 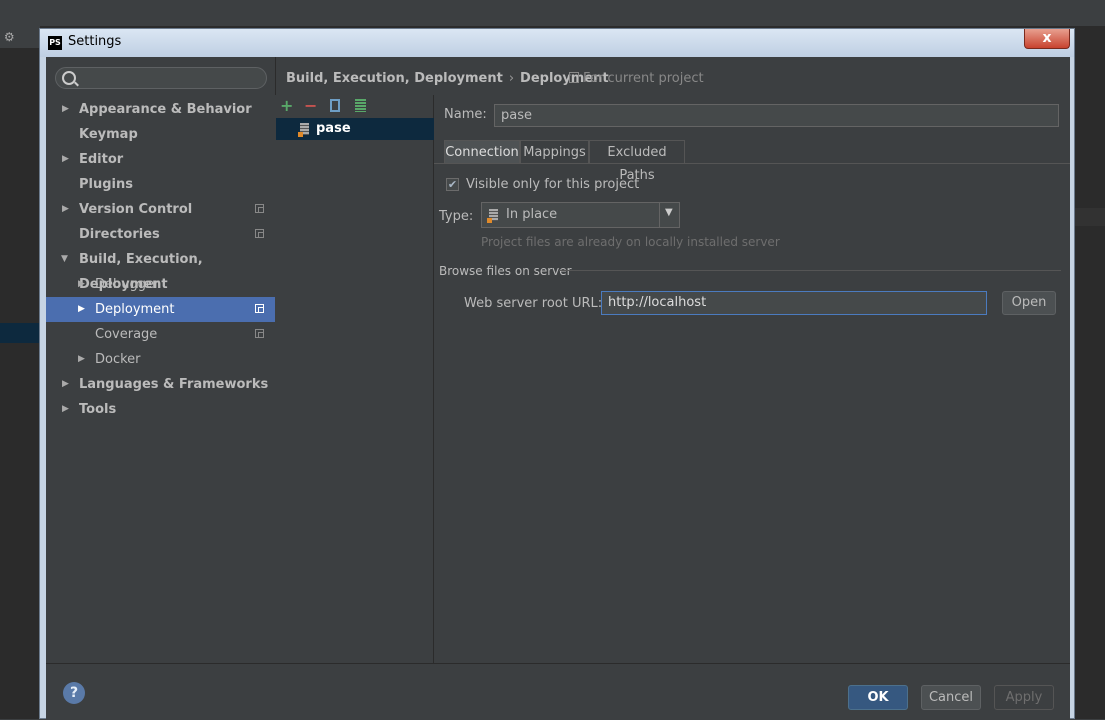 What do you see at coordinates (101, 159) in the screenshot?
I see `sidebar-item-label: Editor` at bounding box center [101, 159].